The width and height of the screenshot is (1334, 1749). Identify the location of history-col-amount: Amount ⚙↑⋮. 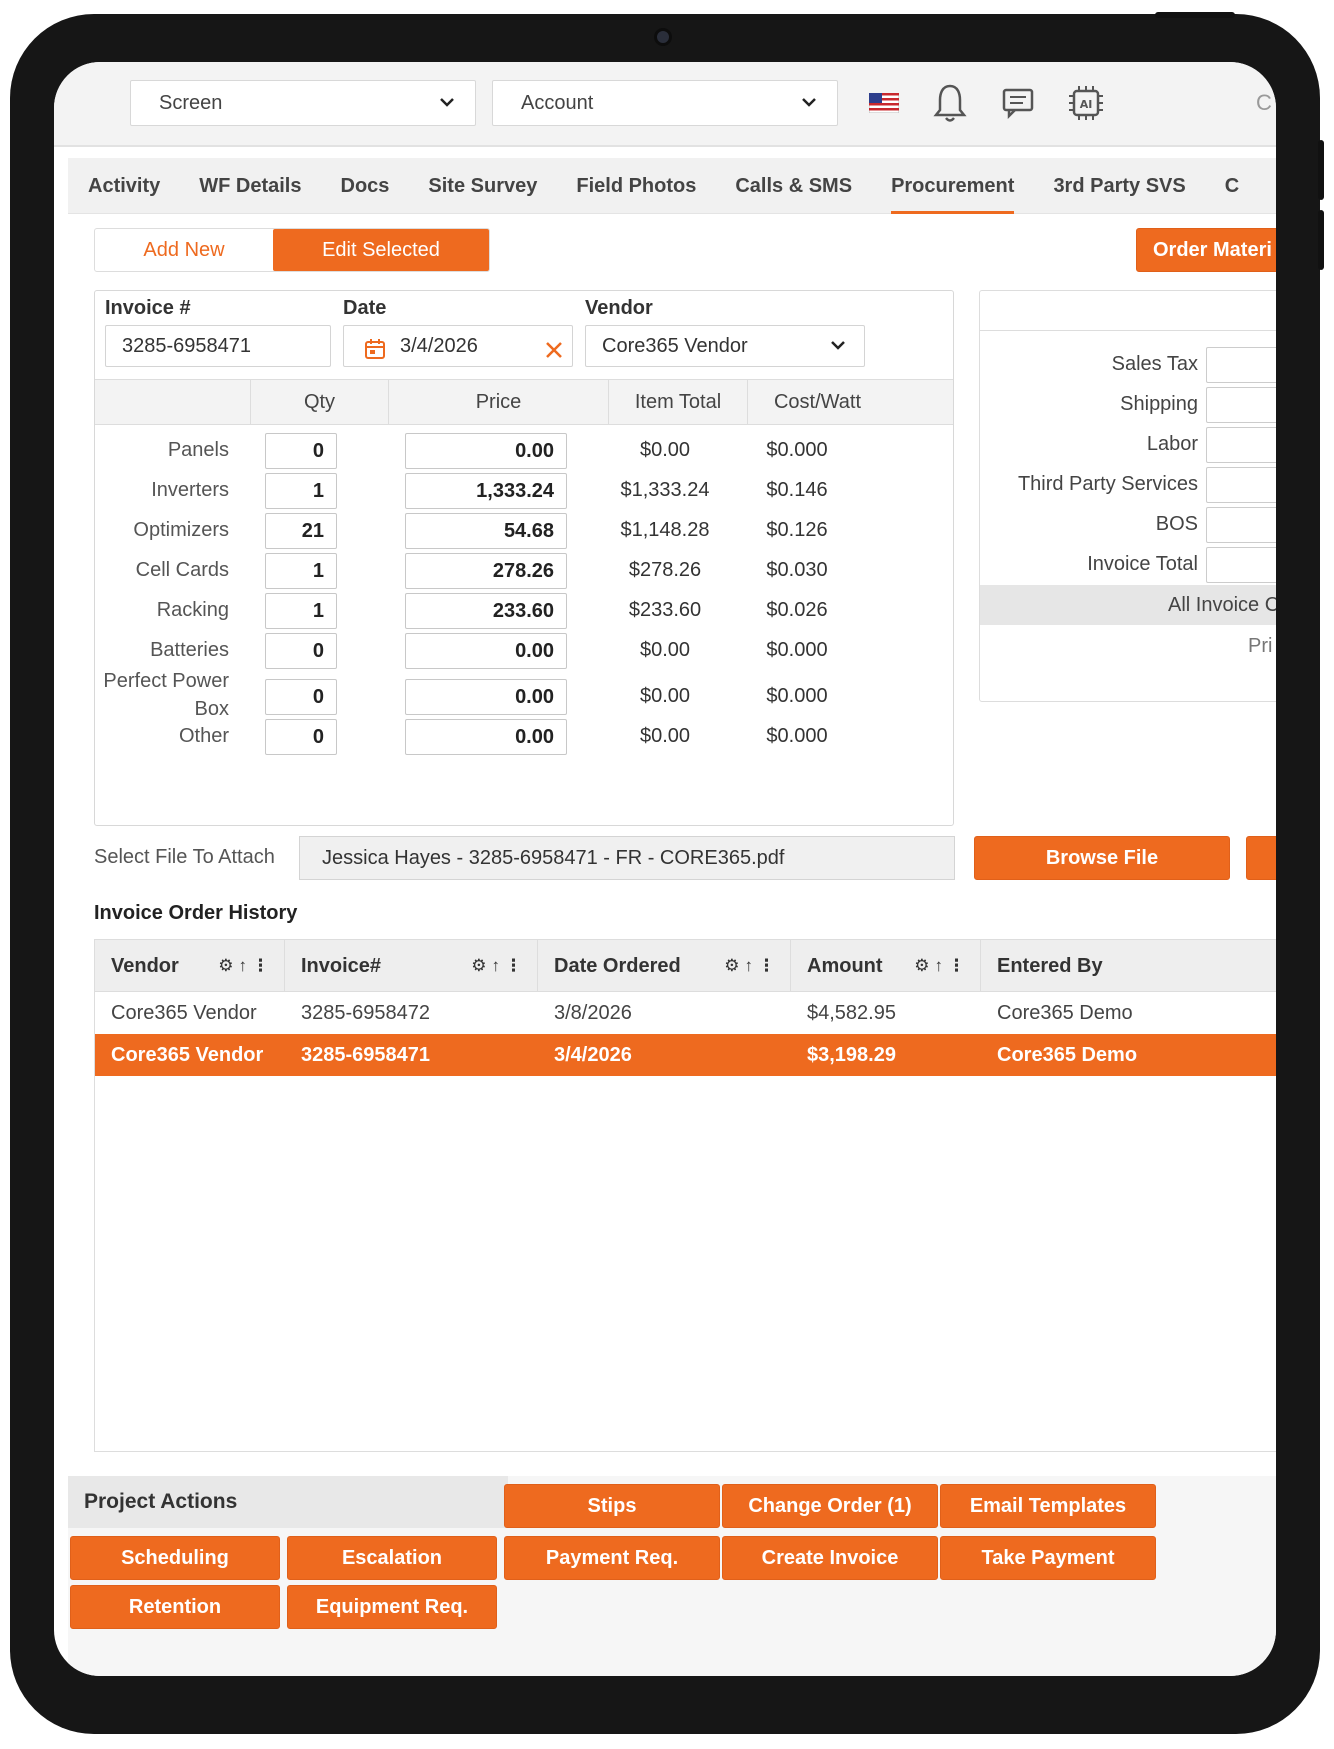
(886, 966).